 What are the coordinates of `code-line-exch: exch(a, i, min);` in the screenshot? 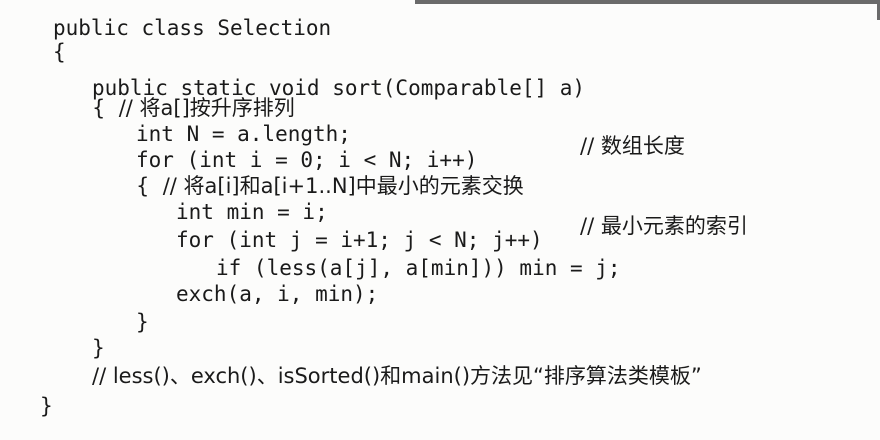 It's located at (277, 294).